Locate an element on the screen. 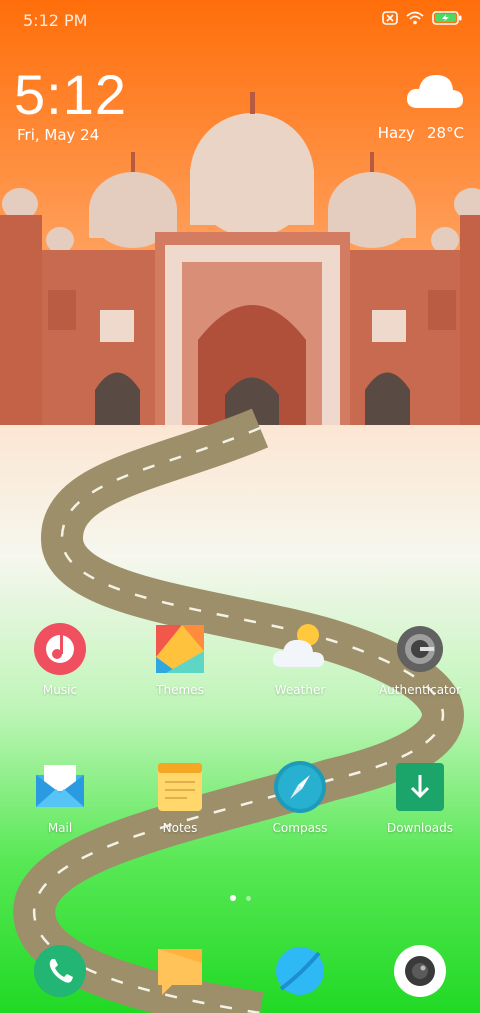 This screenshot has width=480, height=1013. downloads-icon is located at coordinates (420, 787).